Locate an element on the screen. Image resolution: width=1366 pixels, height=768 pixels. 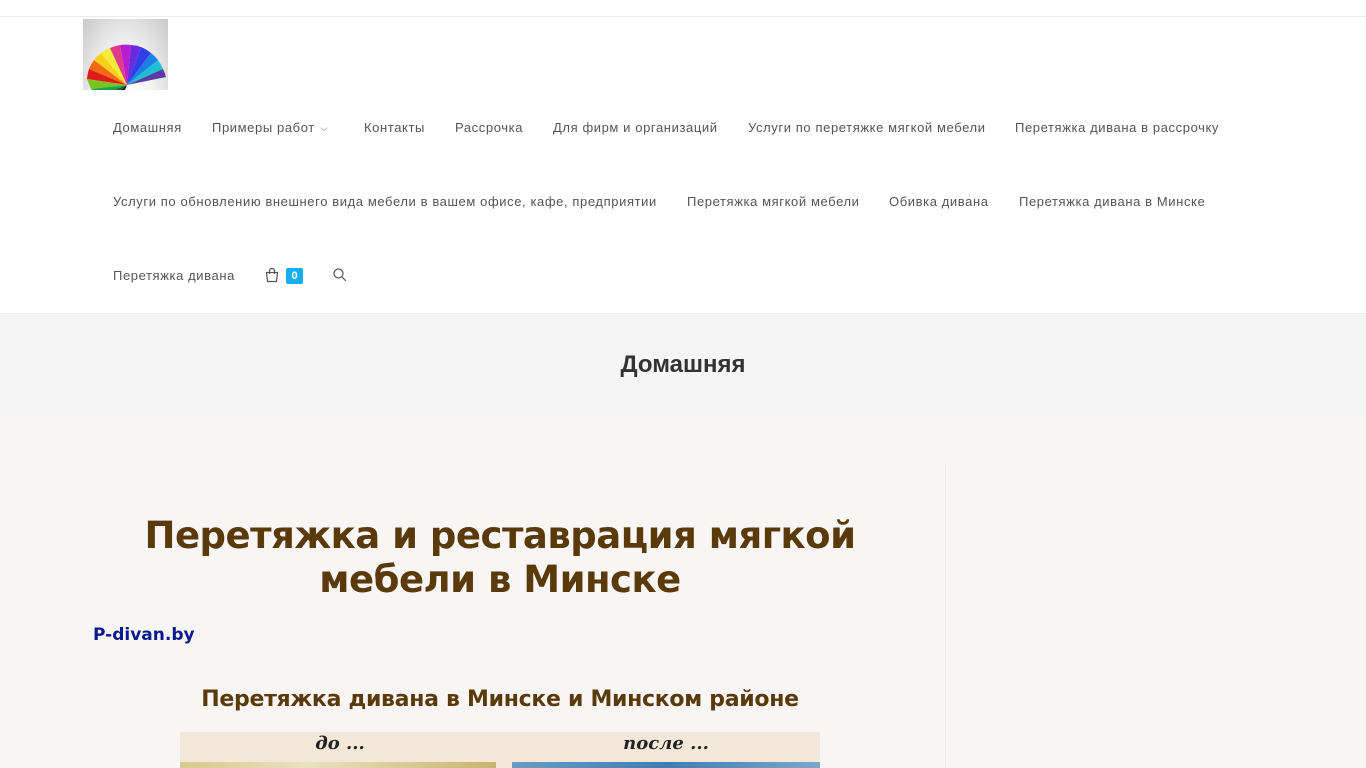
nav-item-label: Примеры работ is located at coordinates (263, 127).